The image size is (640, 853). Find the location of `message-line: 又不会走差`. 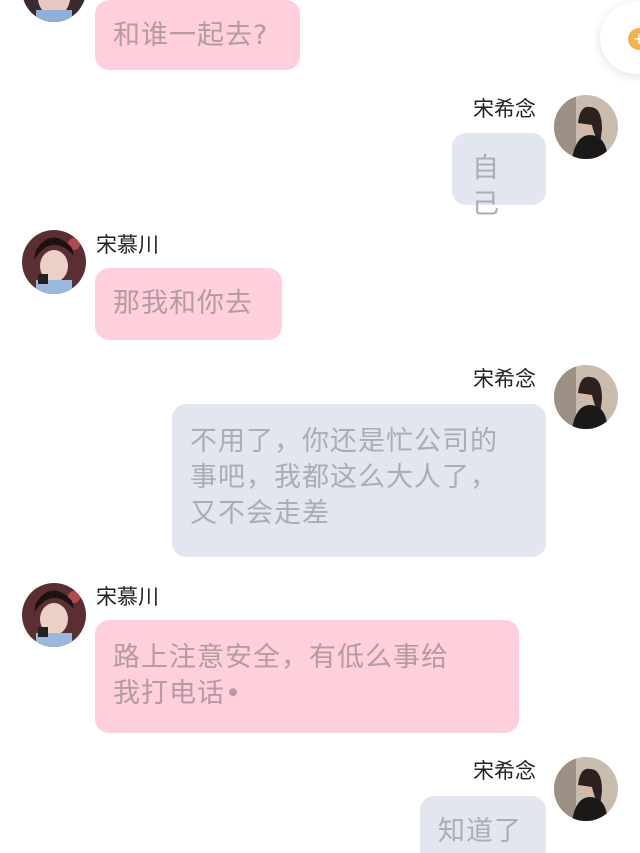

message-line: 又不会走差 is located at coordinates (260, 513).